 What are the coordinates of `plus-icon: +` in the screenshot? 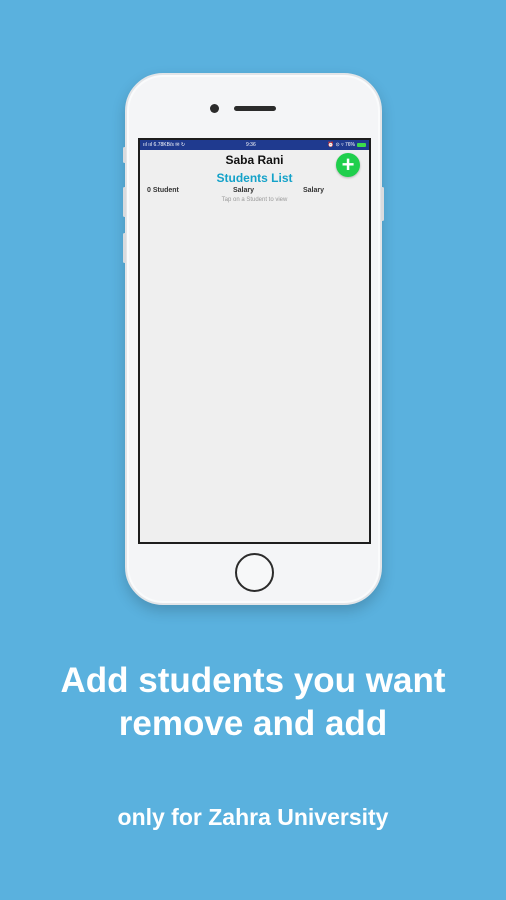 It's located at (348, 164).